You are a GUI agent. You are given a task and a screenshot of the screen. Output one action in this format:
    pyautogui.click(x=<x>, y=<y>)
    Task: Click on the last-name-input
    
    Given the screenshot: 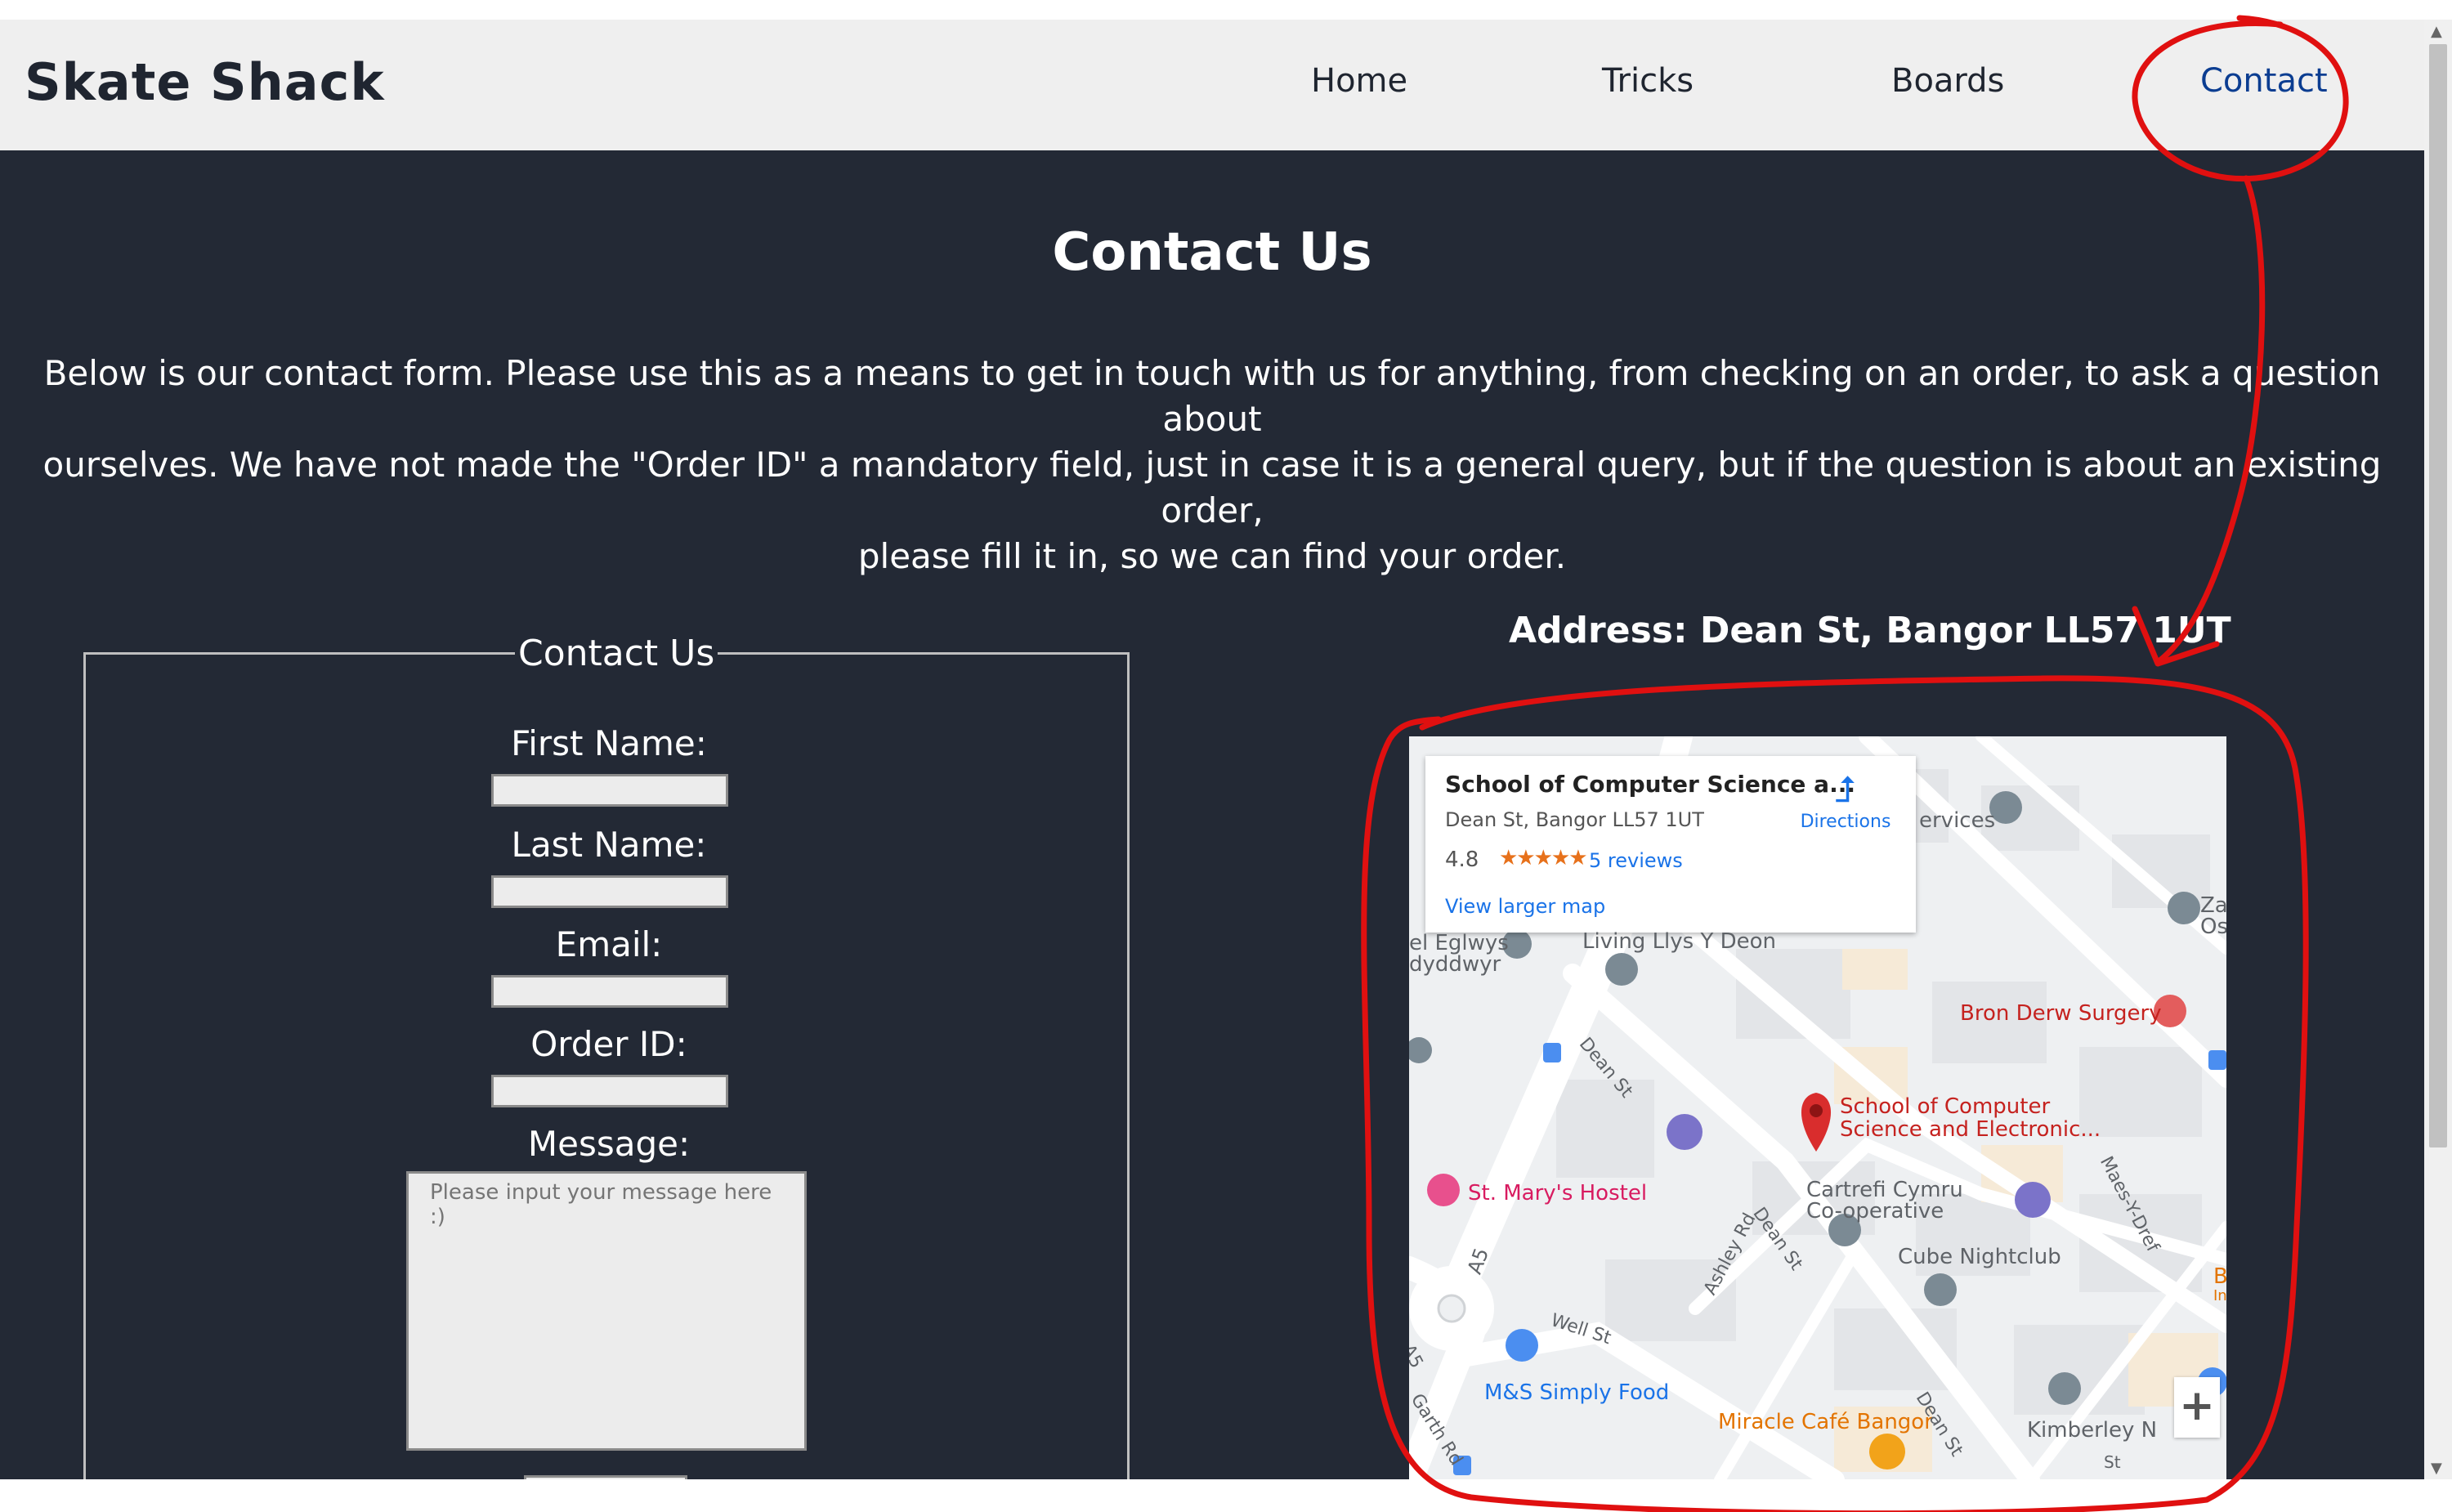 What is the action you would take?
    pyautogui.click(x=609, y=891)
    